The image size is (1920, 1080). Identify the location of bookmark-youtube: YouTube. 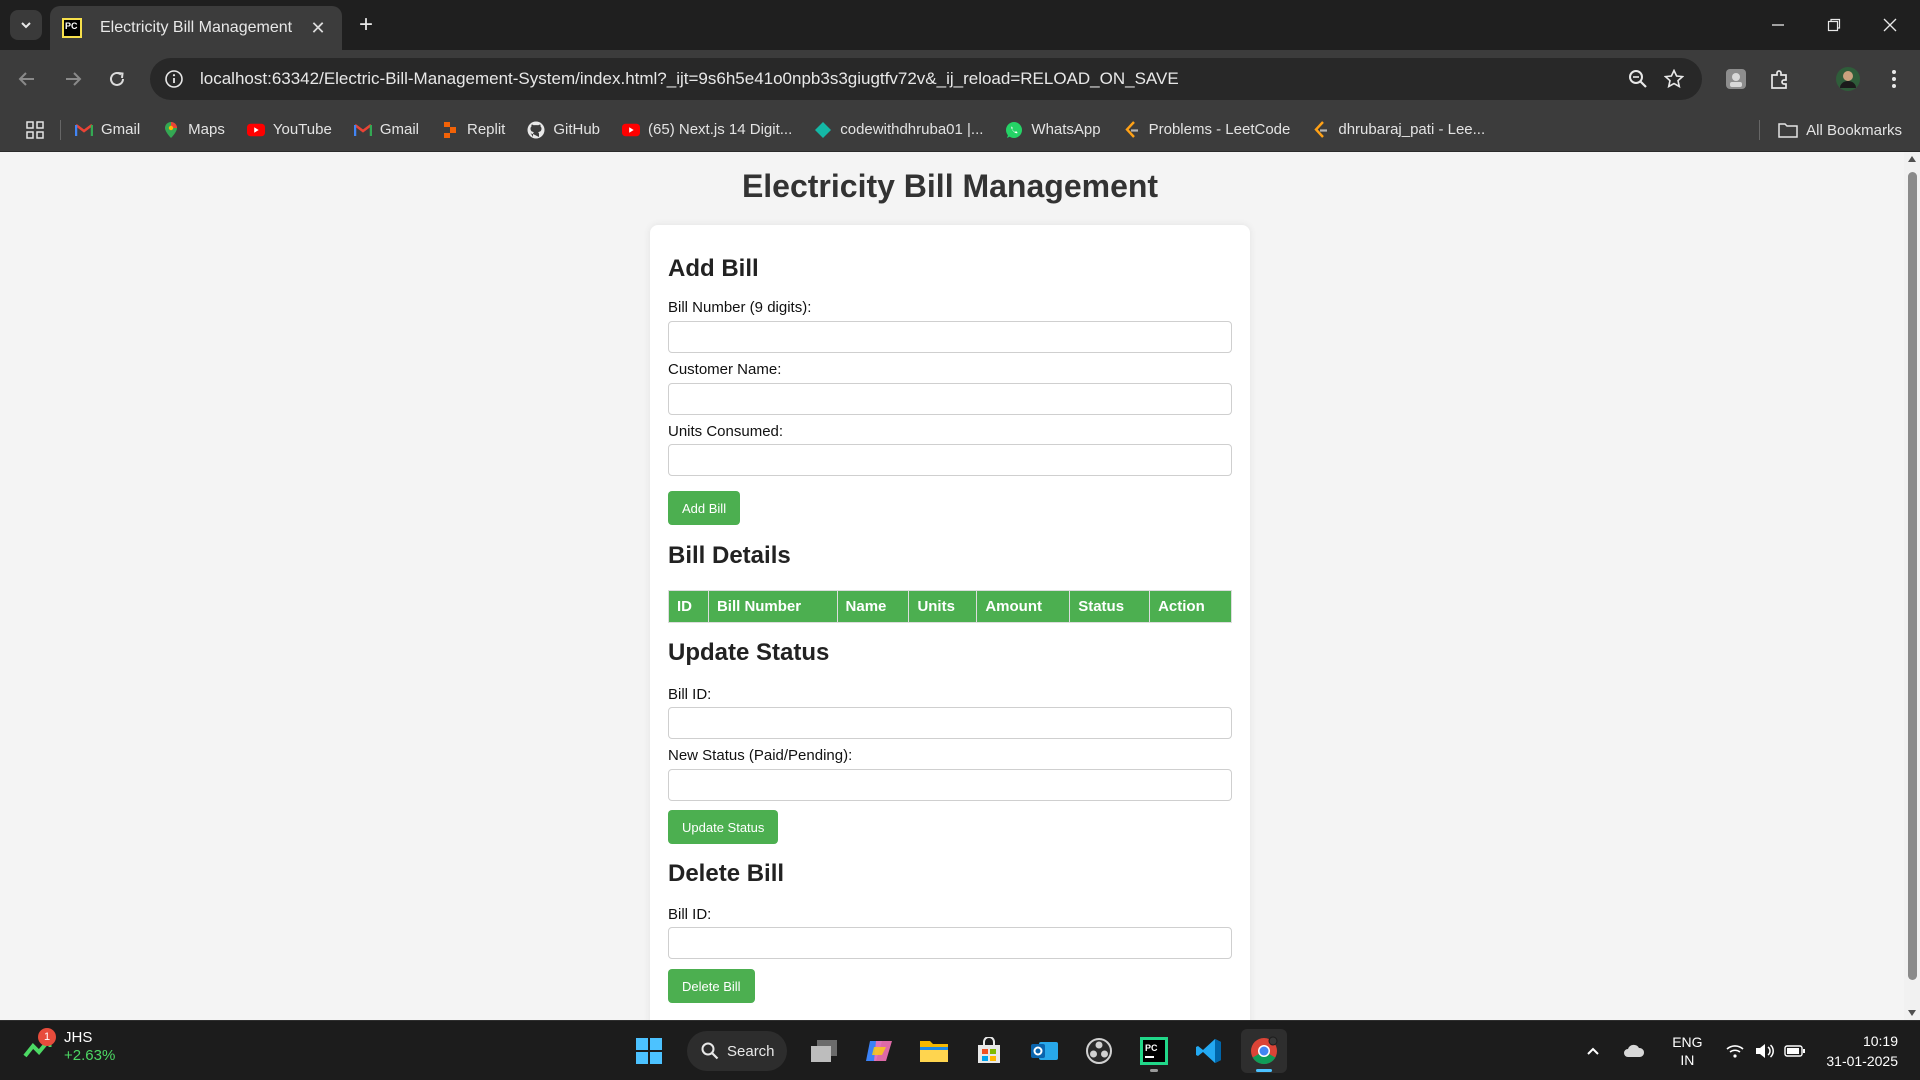
(289, 130).